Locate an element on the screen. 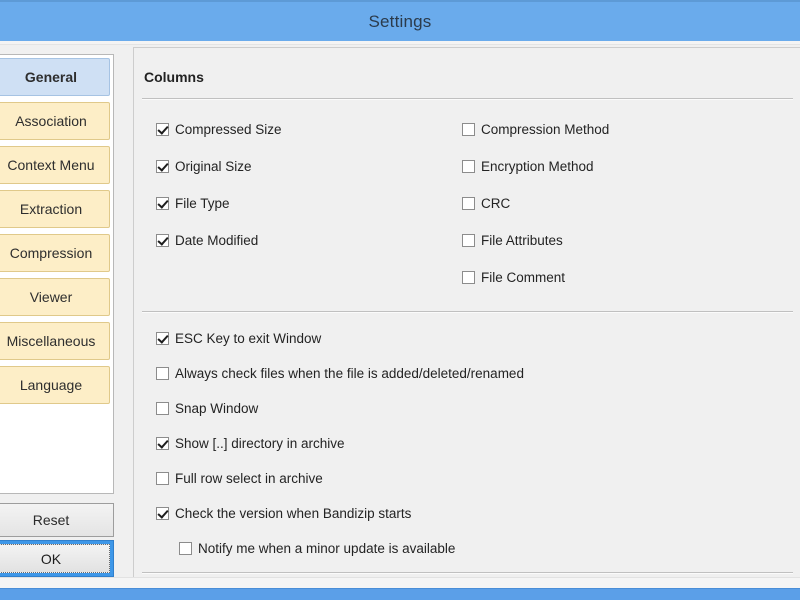 The image size is (800, 600). section-title-columns: Columns is located at coordinates (174, 77).